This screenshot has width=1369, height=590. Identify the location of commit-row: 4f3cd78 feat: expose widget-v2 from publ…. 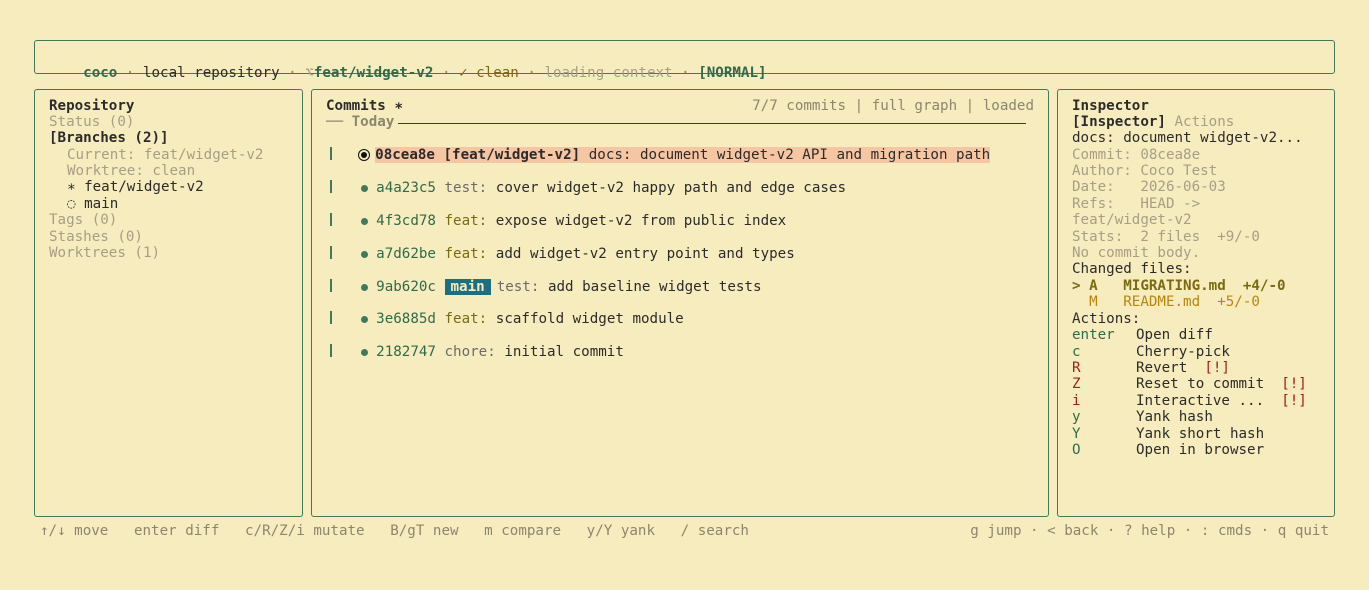
(556, 213).